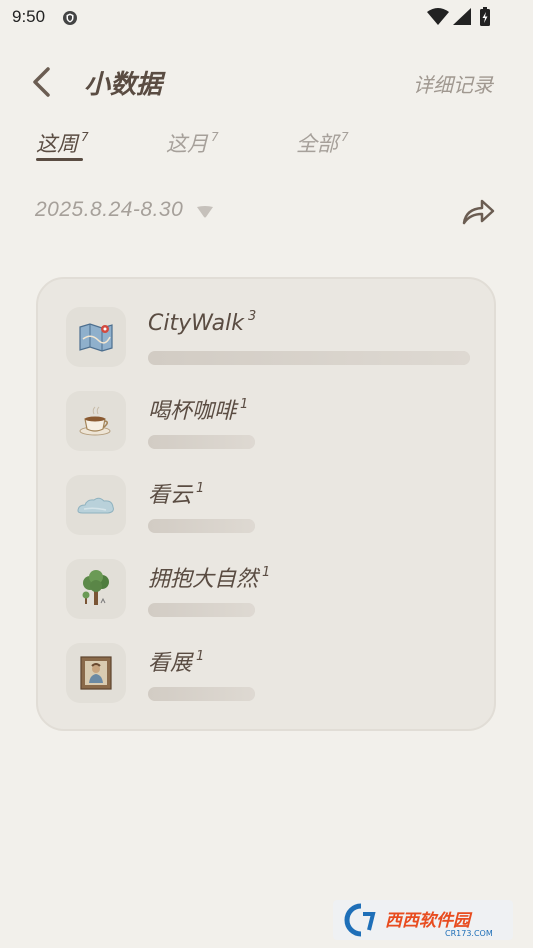 This screenshot has height=948, width=533. What do you see at coordinates (205, 212) in the screenshot?
I see `dropdown-triangle-icon` at bounding box center [205, 212].